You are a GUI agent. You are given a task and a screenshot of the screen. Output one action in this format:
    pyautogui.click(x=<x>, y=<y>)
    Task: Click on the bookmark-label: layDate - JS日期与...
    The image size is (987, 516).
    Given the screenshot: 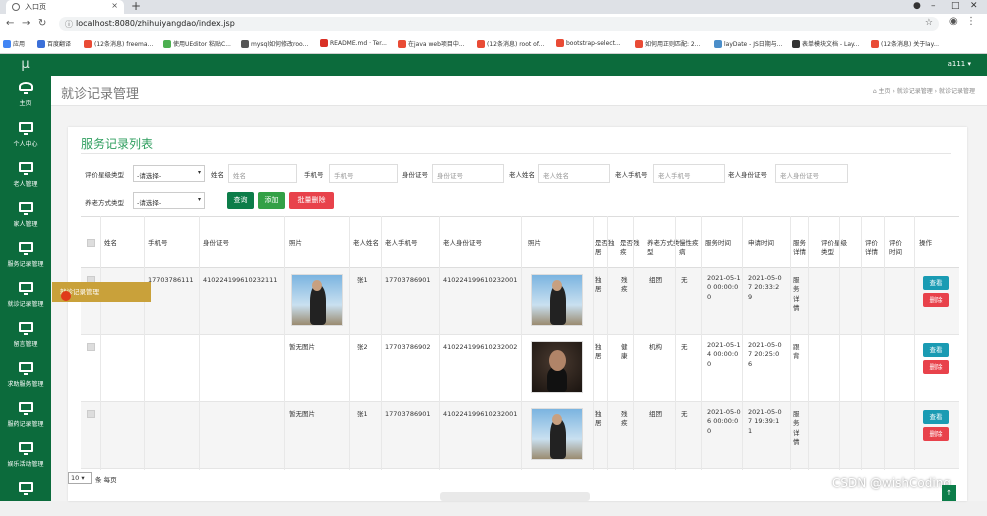 What is the action you would take?
    pyautogui.click(x=753, y=44)
    